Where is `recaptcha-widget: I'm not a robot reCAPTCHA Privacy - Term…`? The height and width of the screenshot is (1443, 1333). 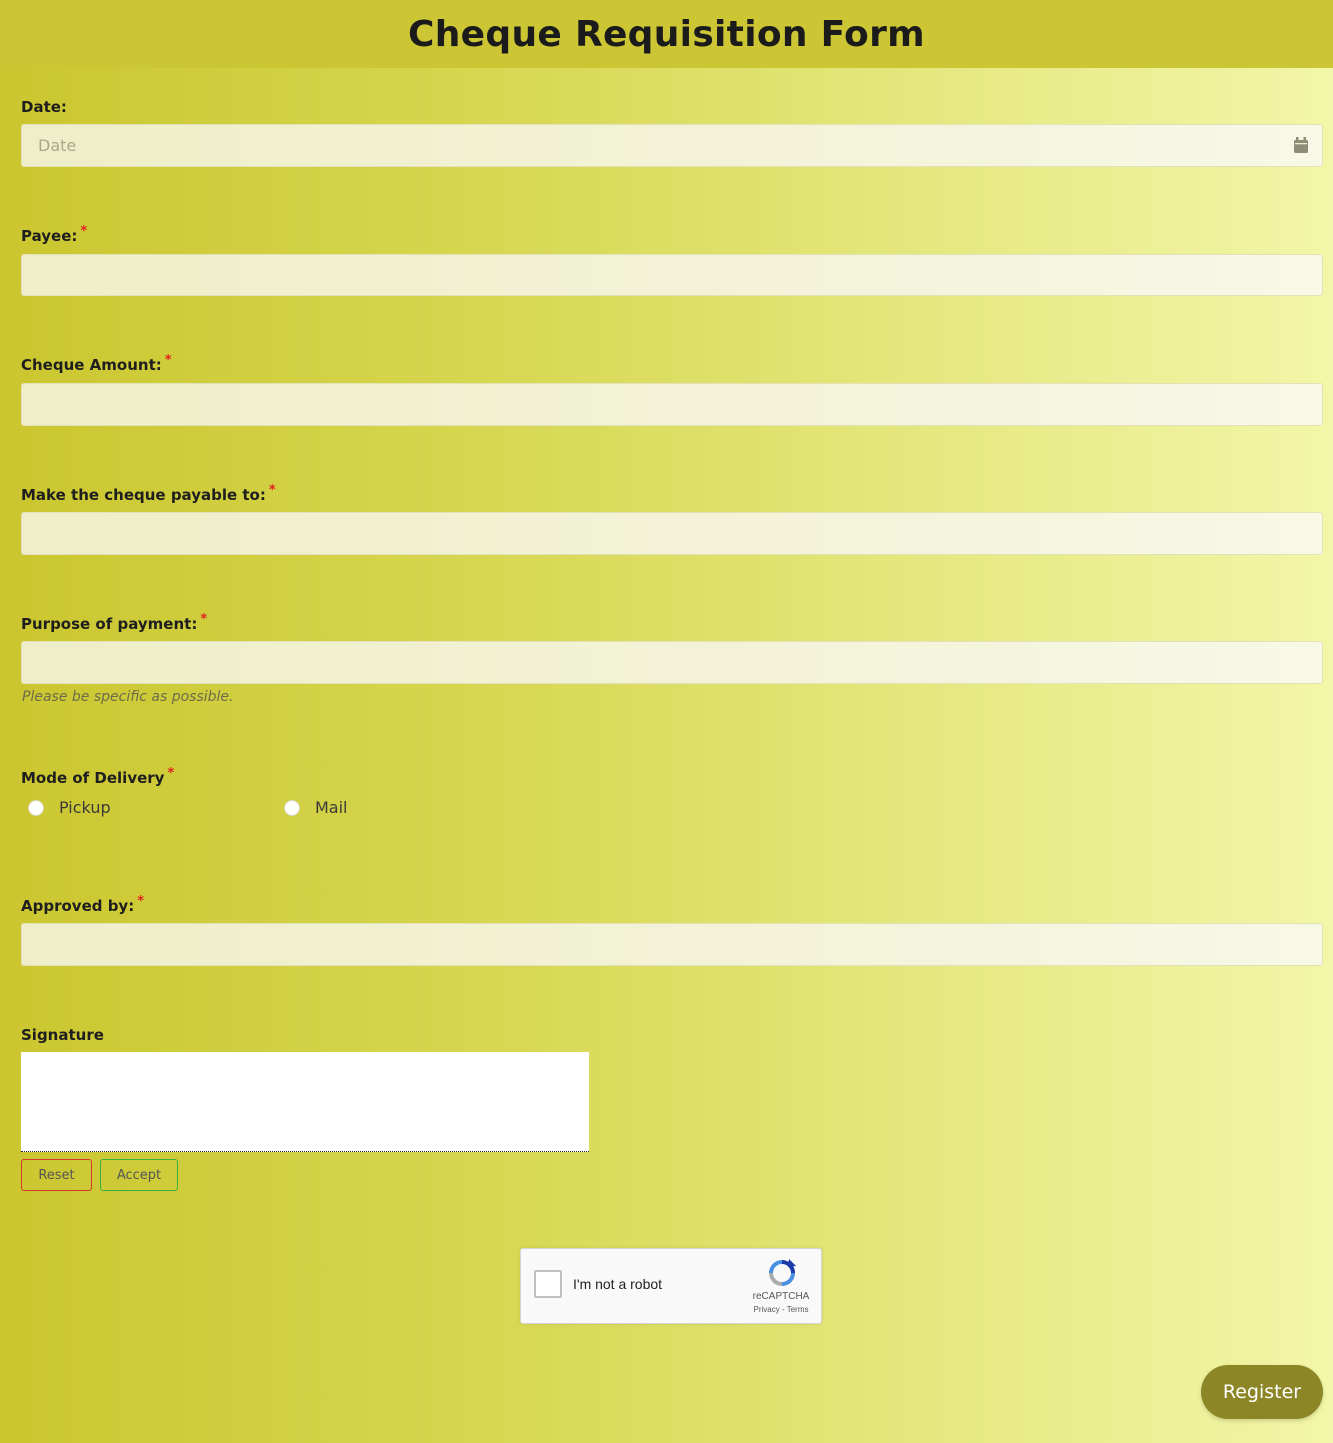 recaptcha-widget: I'm not a robot reCAPTCHA Privacy - Term… is located at coordinates (671, 1286).